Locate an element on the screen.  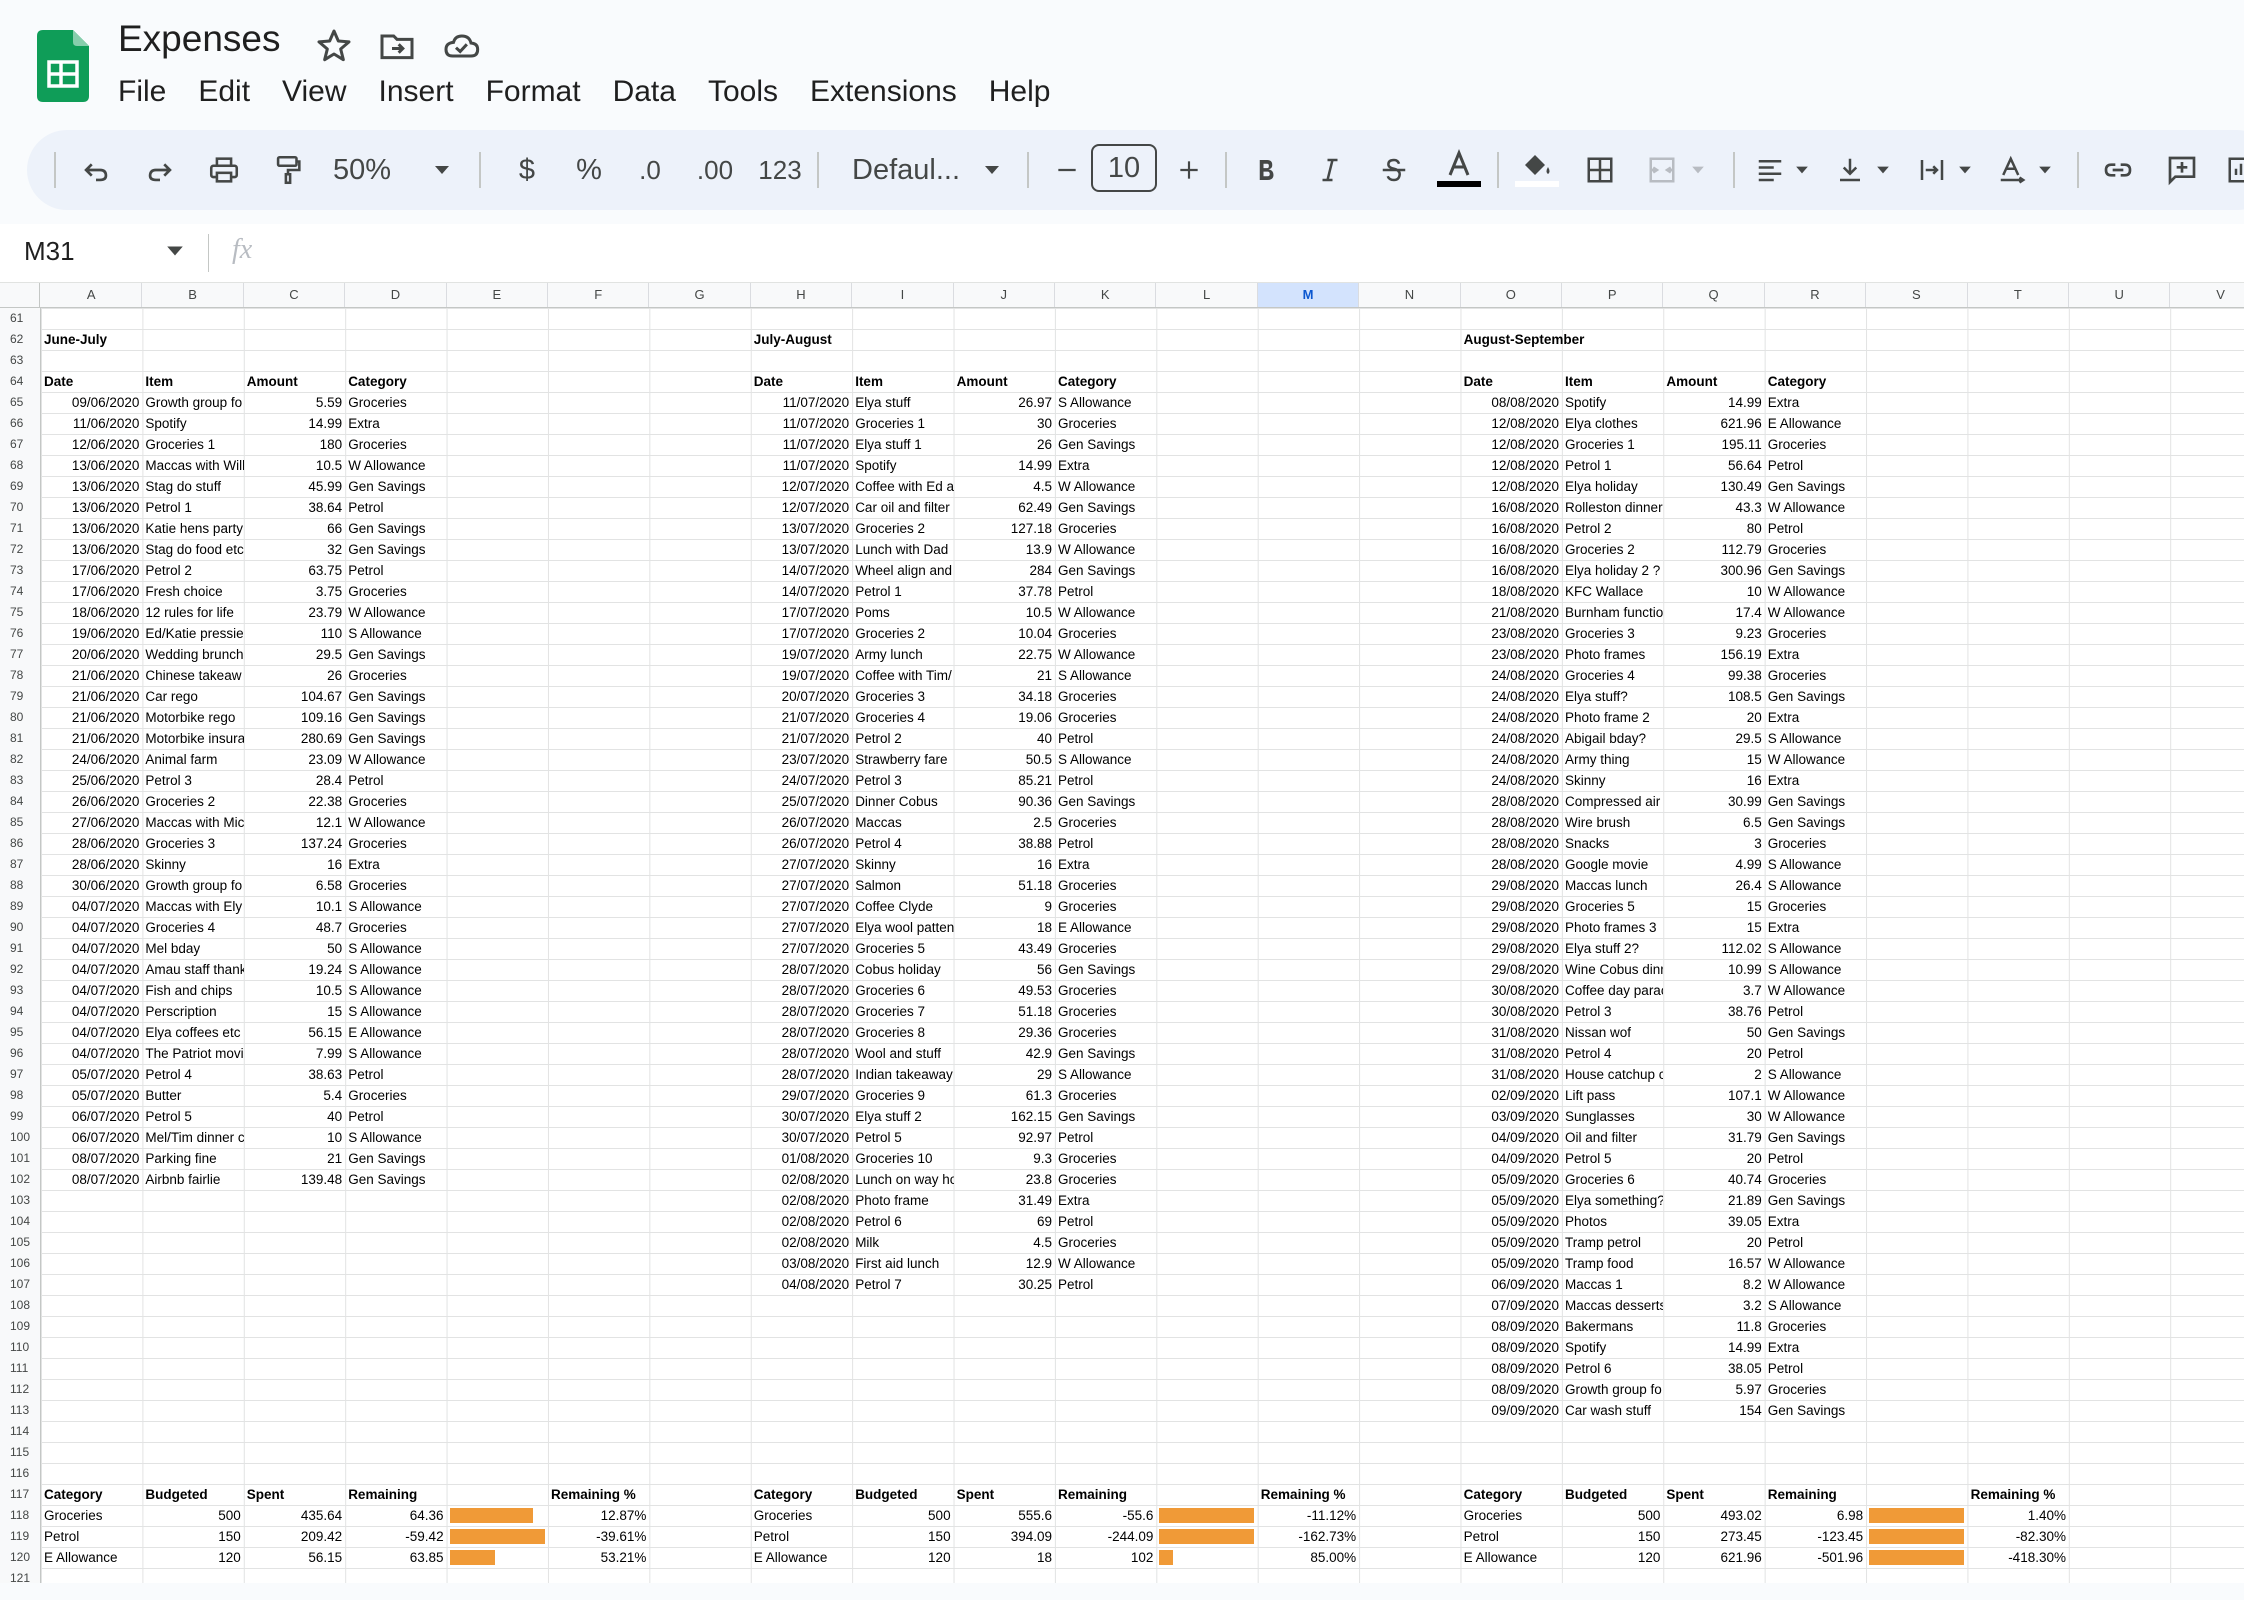
date-cell: 12/07/2020 is located at coordinates (801, 486).